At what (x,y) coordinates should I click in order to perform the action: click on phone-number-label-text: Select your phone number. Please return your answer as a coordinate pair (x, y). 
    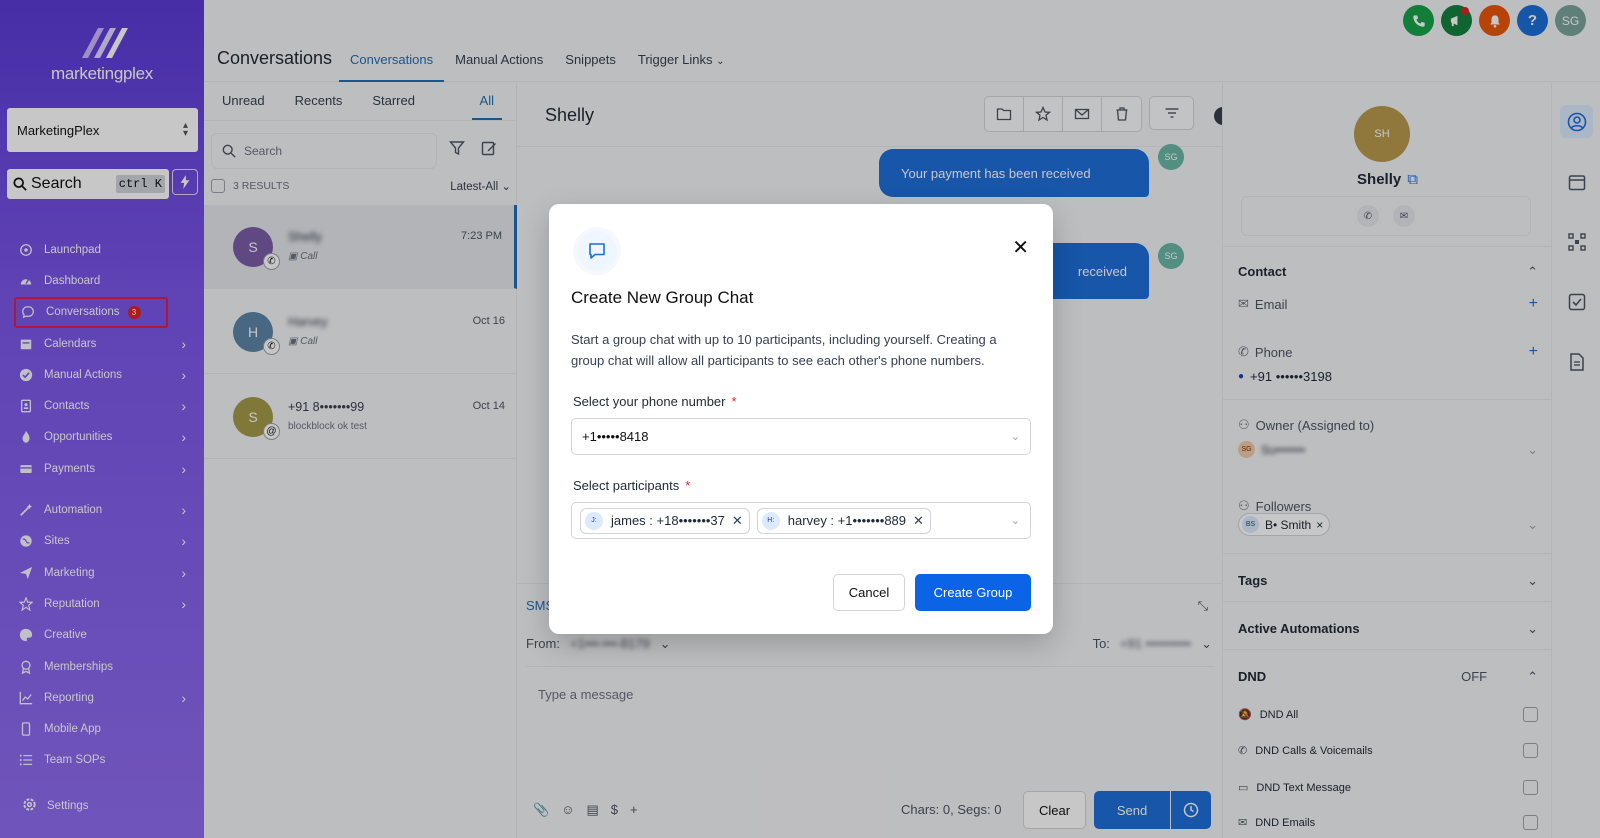
    Looking at the image, I should click on (649, 401).